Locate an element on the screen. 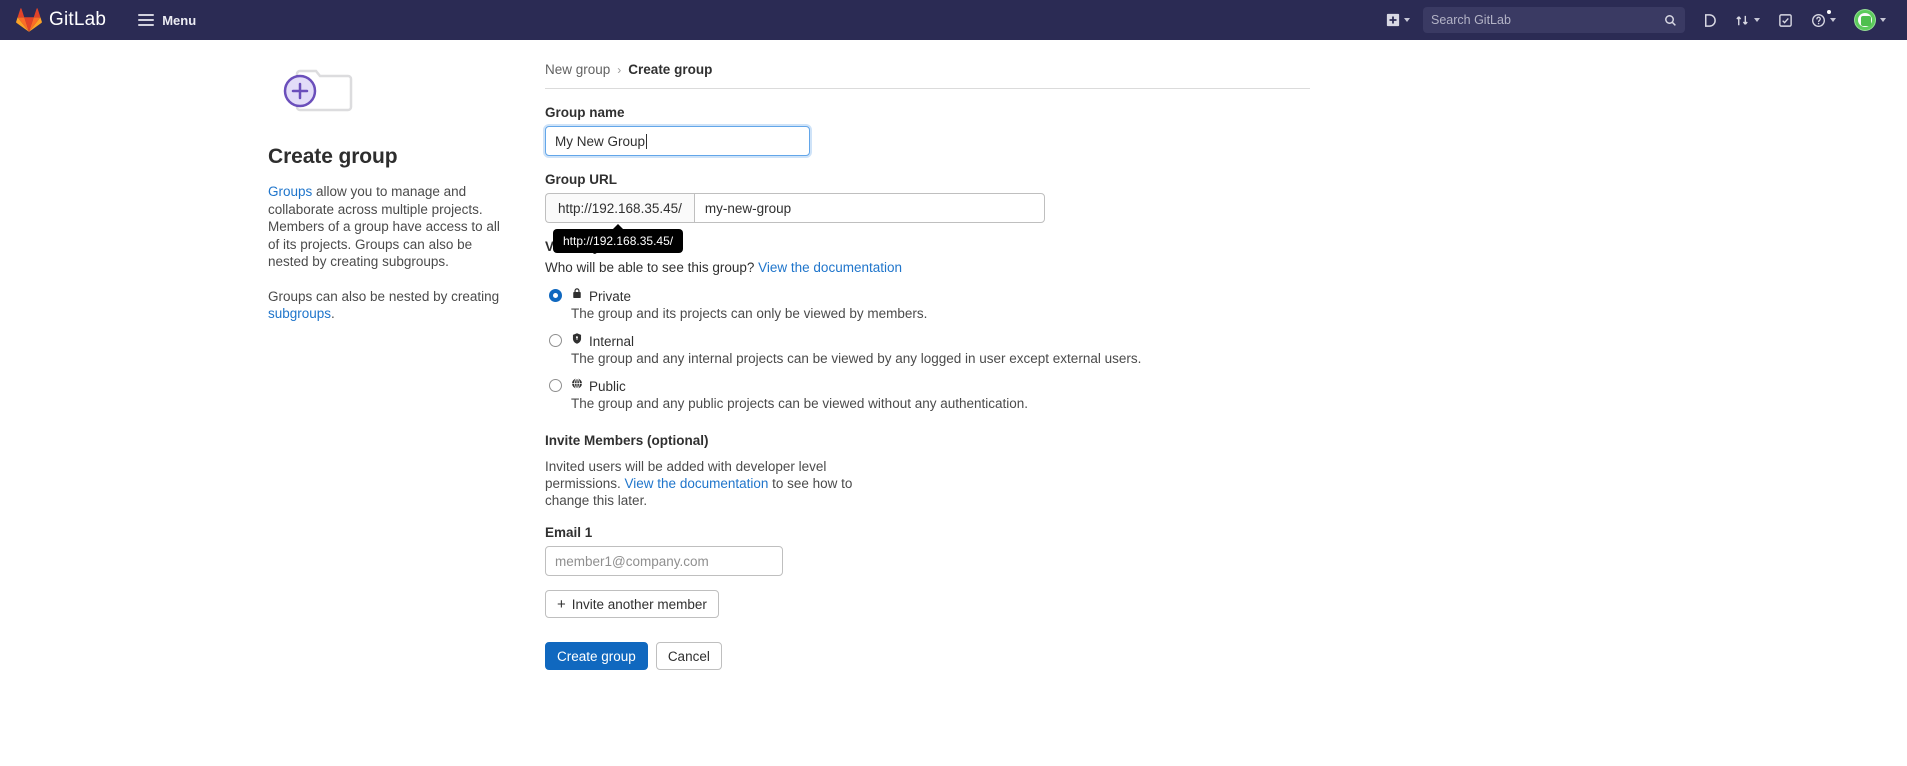 The height and width of the screenshot is (766, 1907). email-1-label: Email 1 is located at coordinates (569, 532).